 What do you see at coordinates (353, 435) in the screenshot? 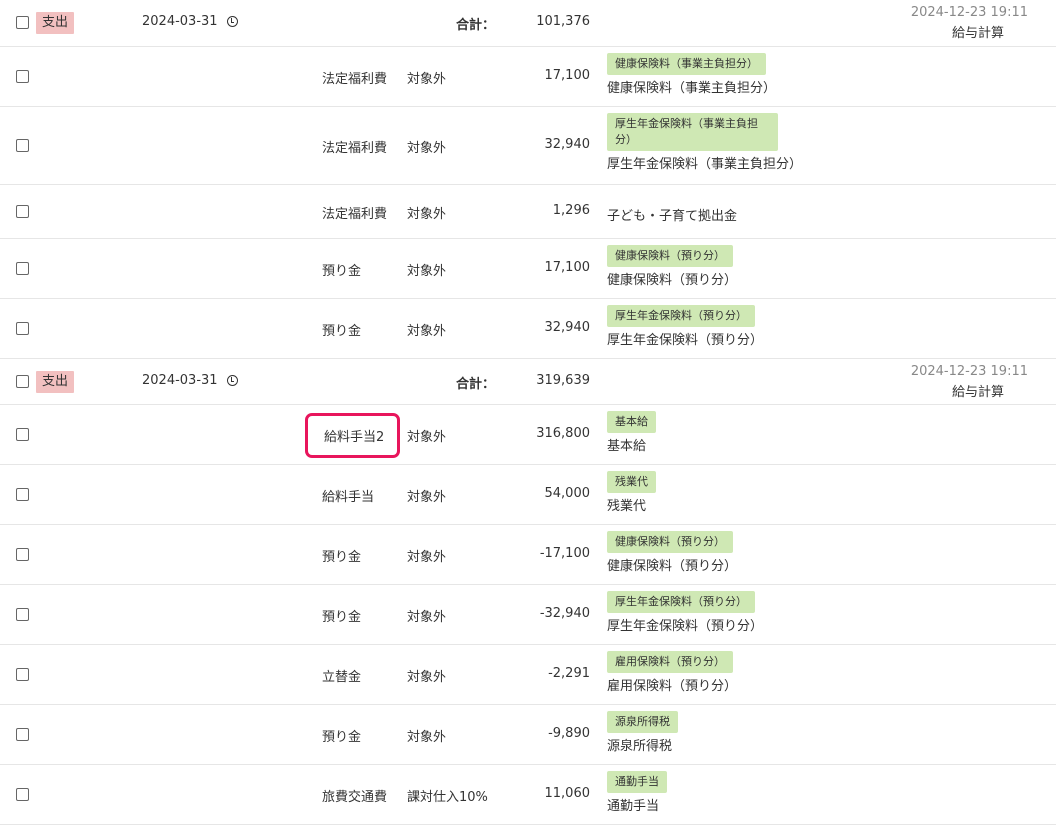
I see `account-name-highlighted: 給料手当2` at bounding box center [353, 435].